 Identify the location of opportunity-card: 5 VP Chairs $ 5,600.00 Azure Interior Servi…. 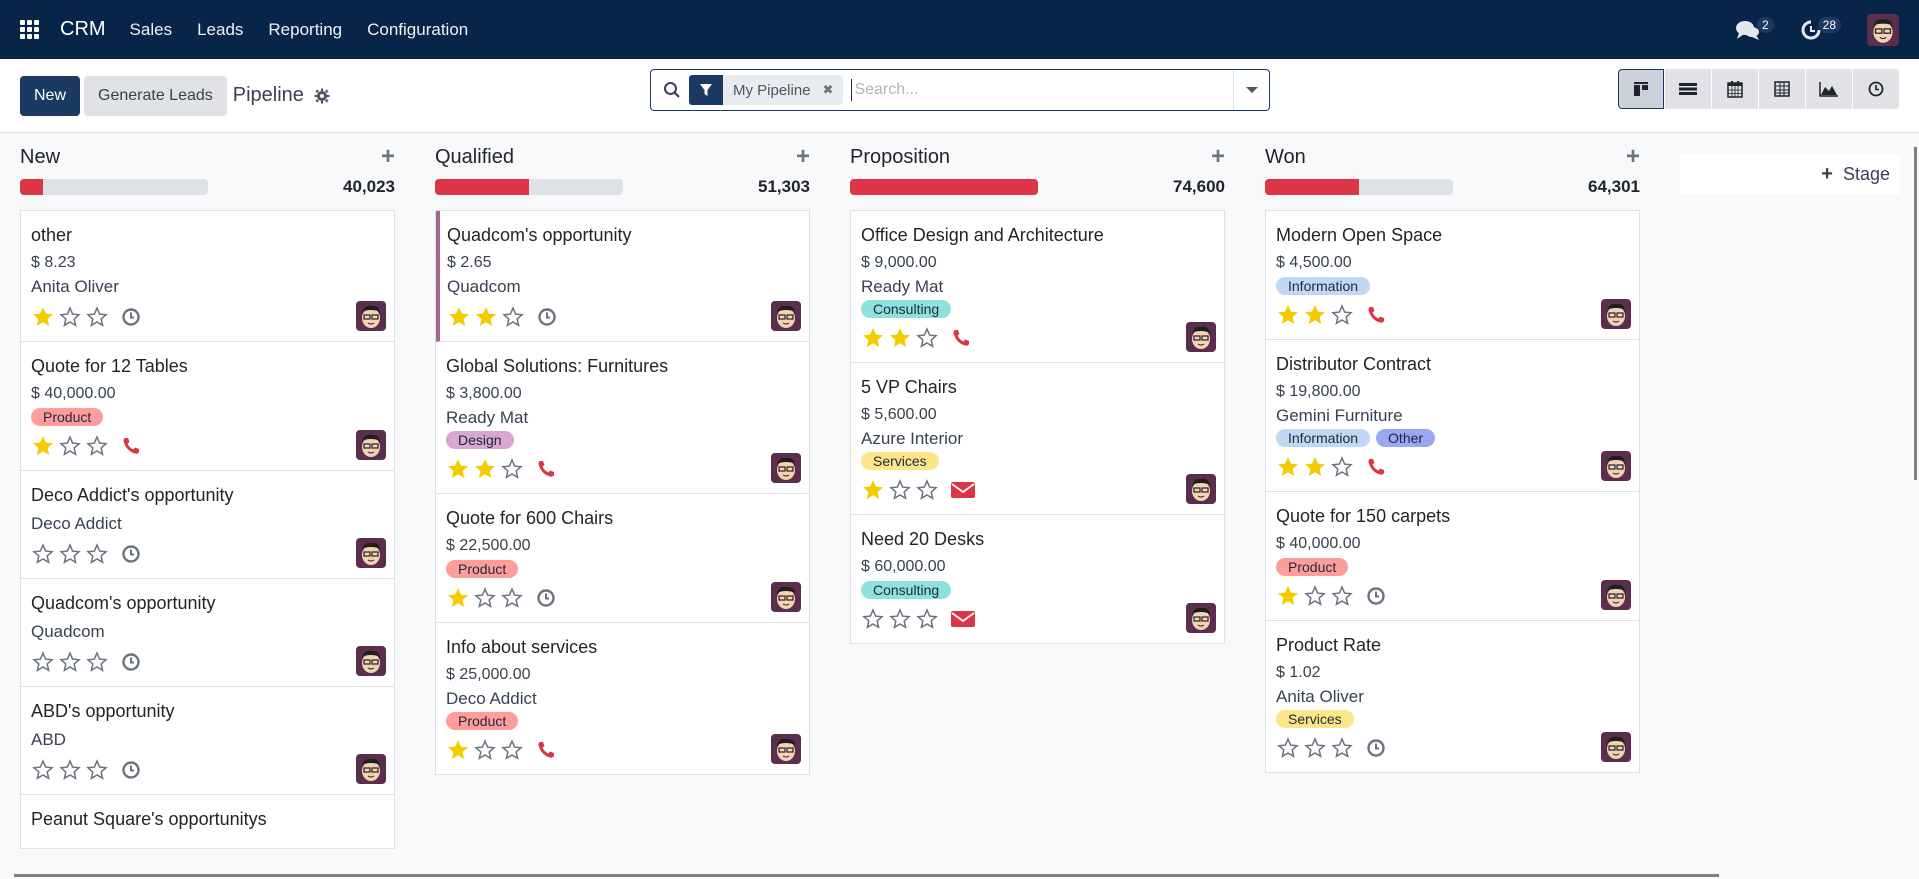
(1037, 439).